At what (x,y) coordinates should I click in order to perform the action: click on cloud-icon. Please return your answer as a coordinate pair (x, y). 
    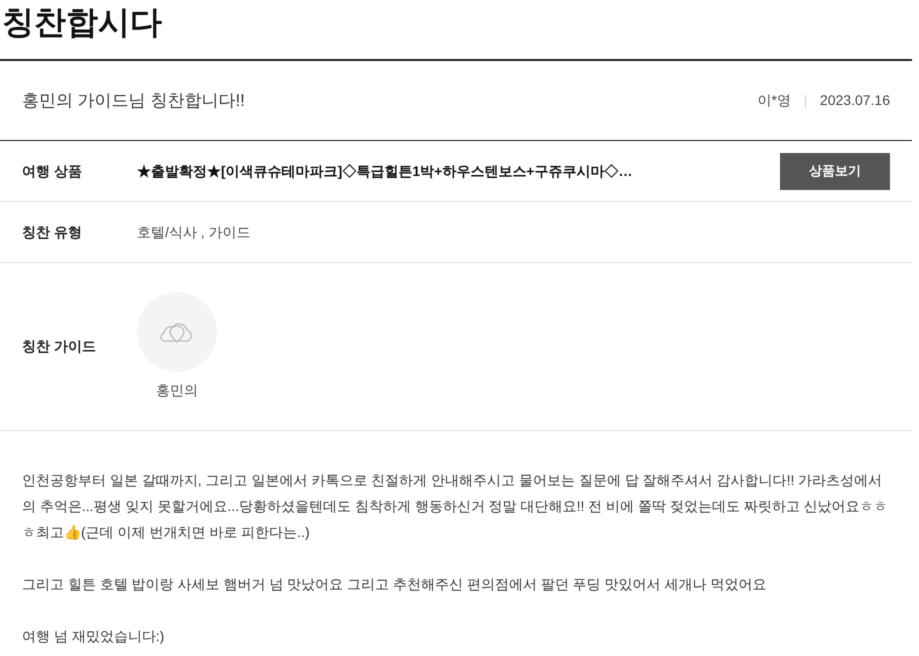
    Looking at the image, I should click on (177, 332).